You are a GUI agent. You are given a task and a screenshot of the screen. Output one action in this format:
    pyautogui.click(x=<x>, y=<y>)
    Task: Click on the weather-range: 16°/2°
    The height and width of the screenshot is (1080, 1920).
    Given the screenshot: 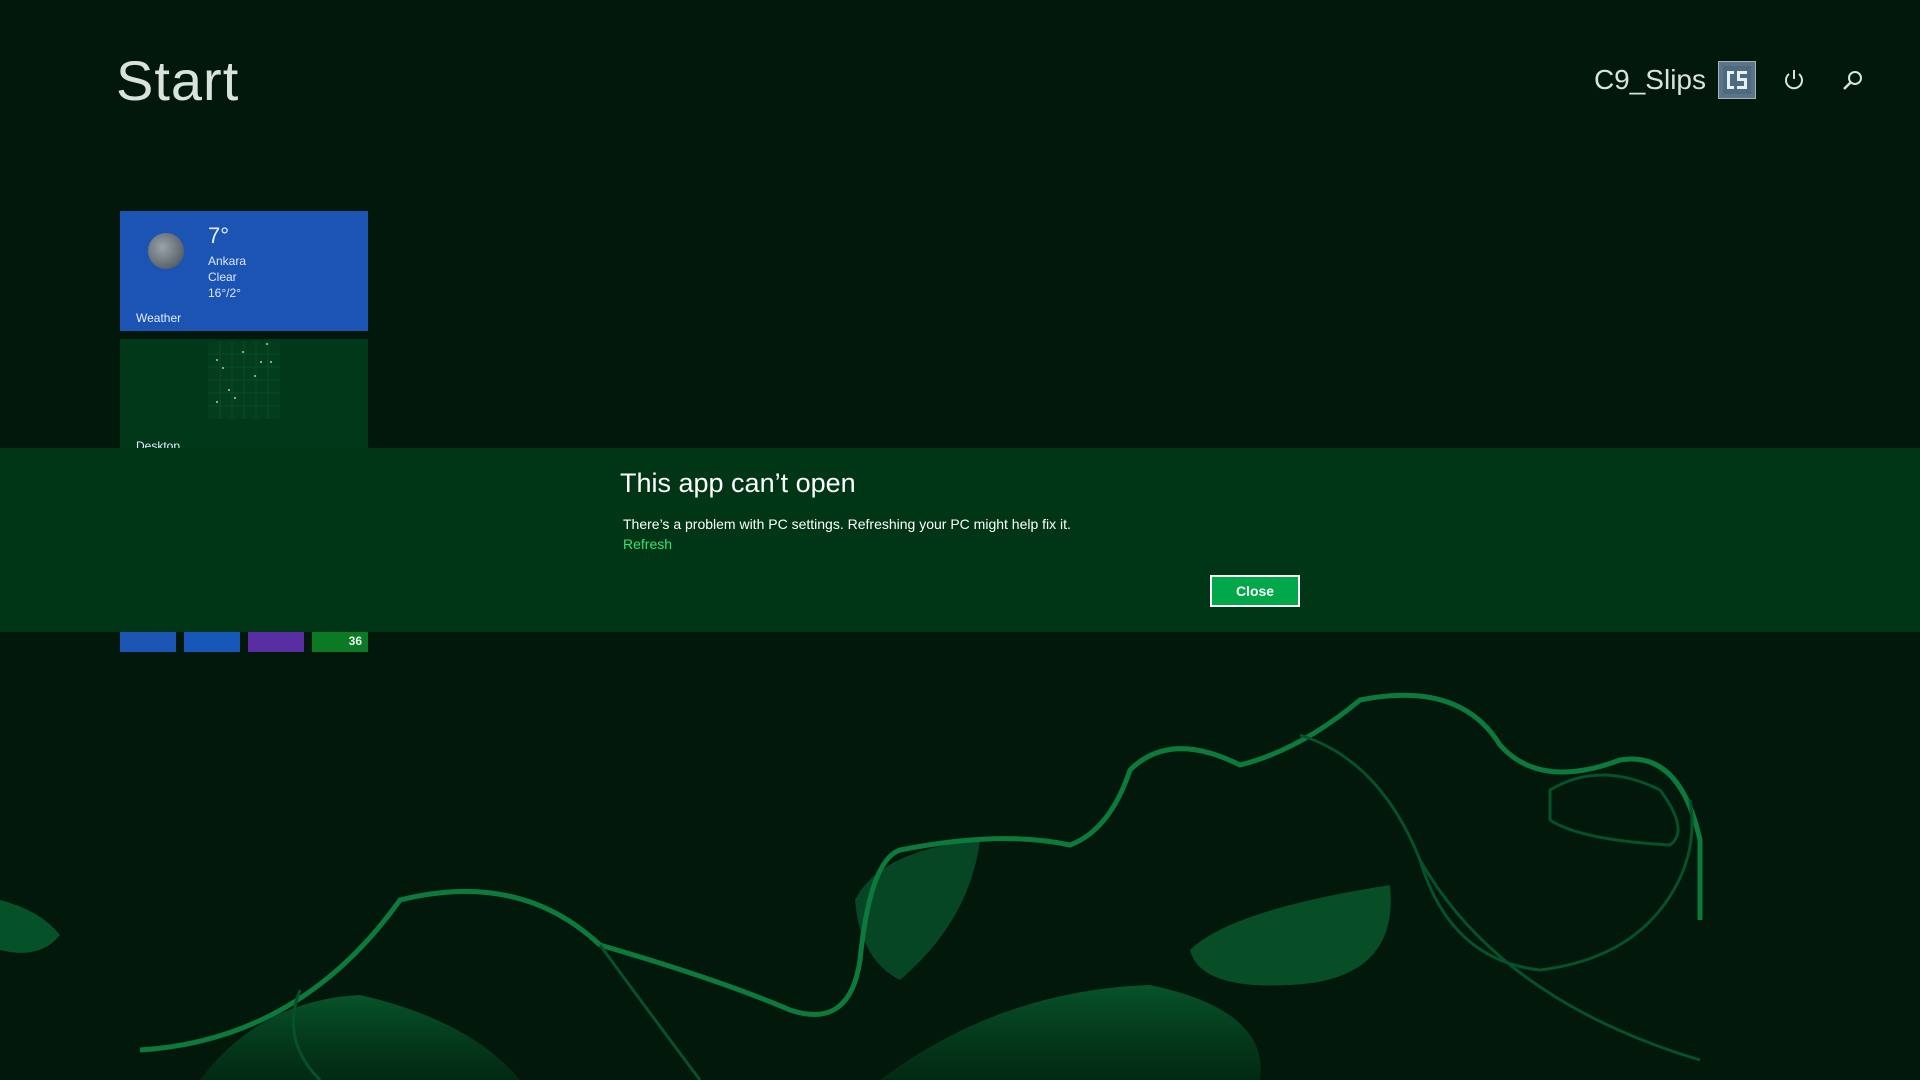 What is the action you would take?
    pyautogui.click(x=224, y=293)
    